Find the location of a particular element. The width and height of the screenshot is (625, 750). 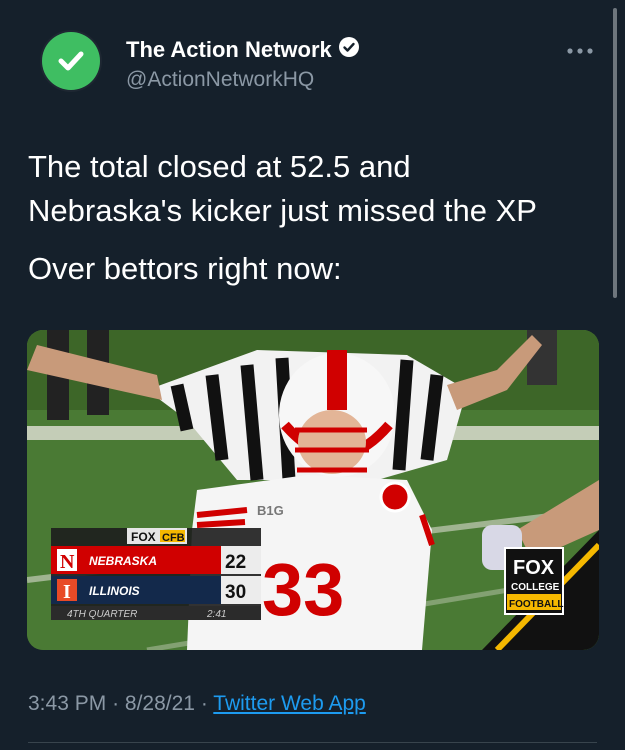

scorebug-network-sub: CFB is located at coordinates (173, 538).